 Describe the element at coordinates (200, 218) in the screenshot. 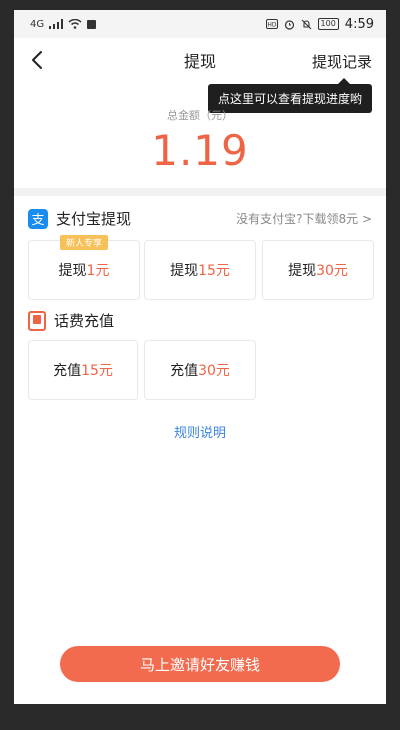

I see `alipay-section-header: 支 支付宝提现 没有支付宝?下载领8元 >` at that location.